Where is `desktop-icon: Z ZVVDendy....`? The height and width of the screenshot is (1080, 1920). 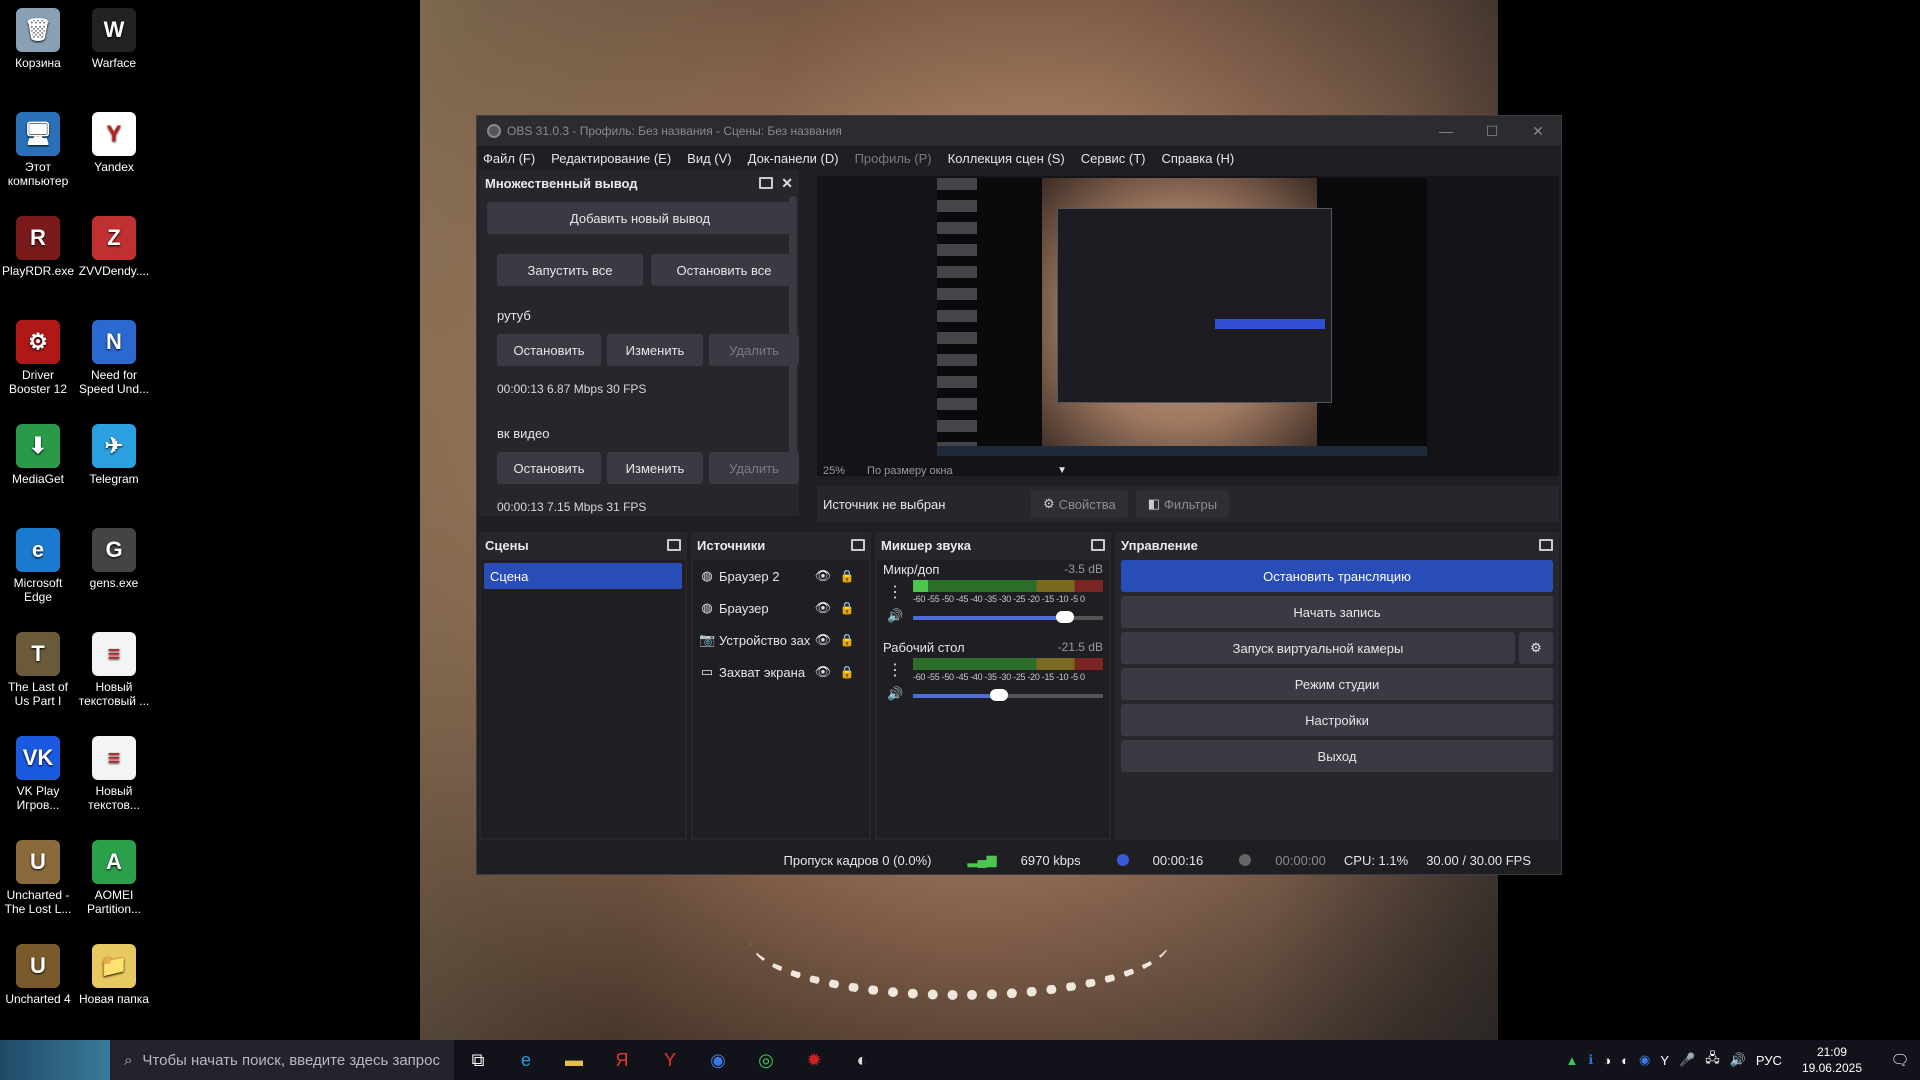
desktop-icon: Z ZVVDendy.... is located at coordinates (114, 247).